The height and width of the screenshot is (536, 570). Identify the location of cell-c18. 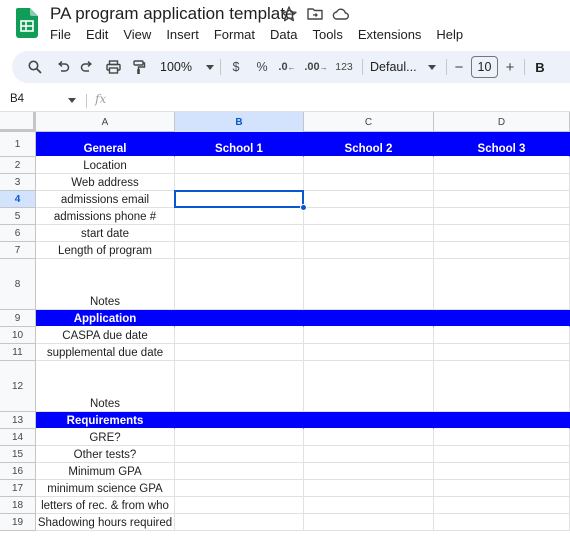
(369, 505).